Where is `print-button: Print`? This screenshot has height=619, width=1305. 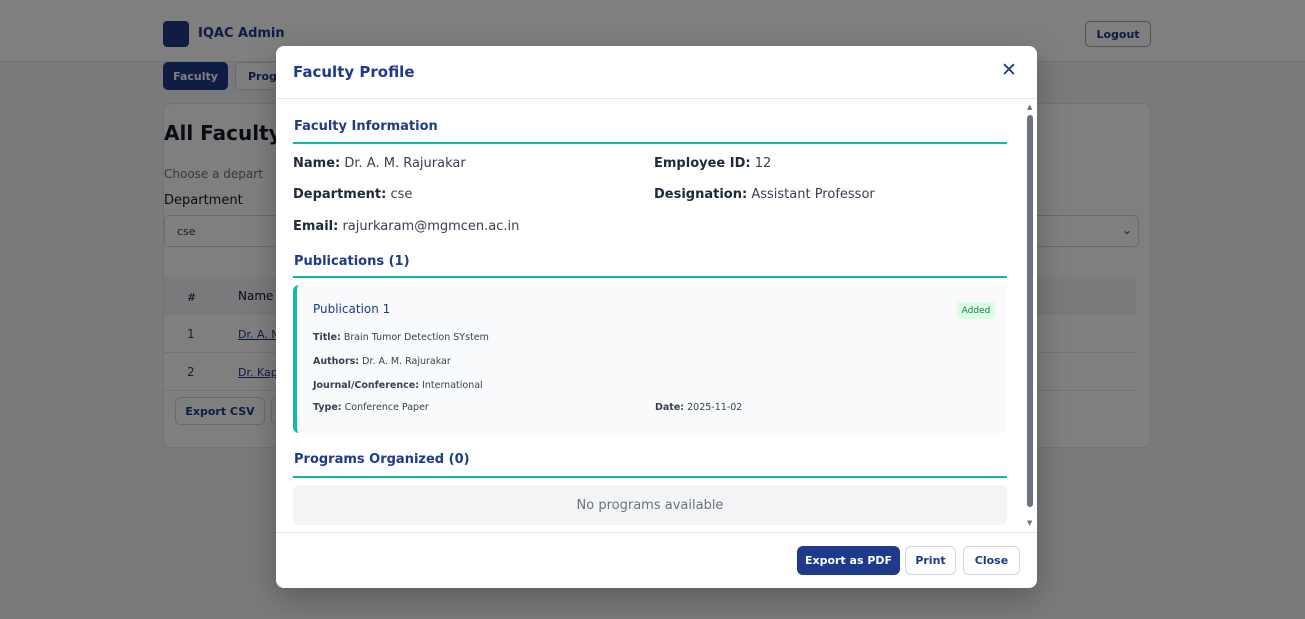 print-button: Print is located at coordinates (930, 560).